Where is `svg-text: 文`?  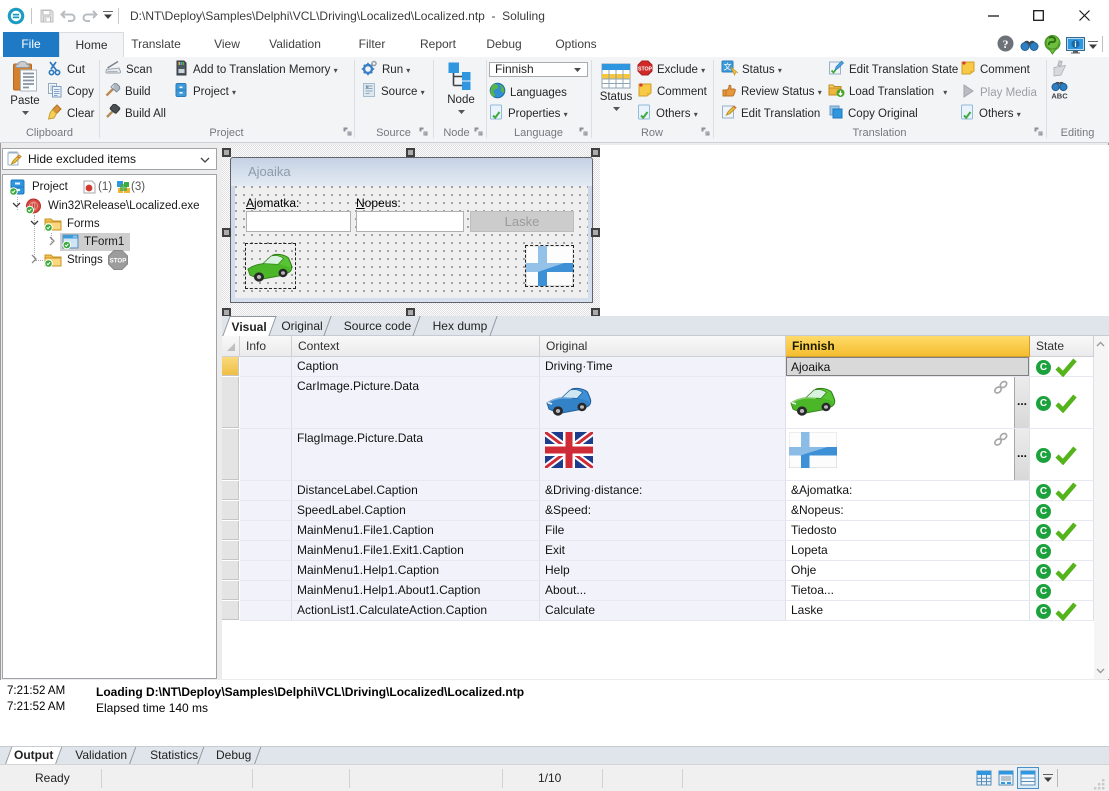 svg-text: 文 is located at coordinates (728, 67).